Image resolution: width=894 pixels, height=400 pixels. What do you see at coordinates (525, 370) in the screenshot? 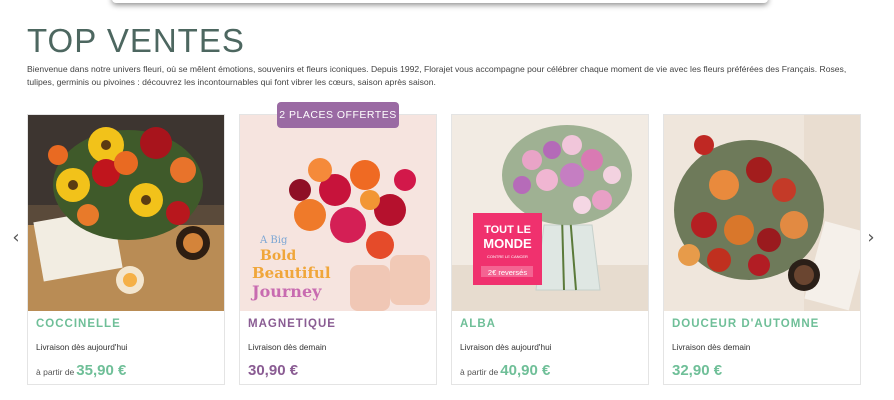
I see `product-price: 40,90 €` at bounding box center [525, 370].